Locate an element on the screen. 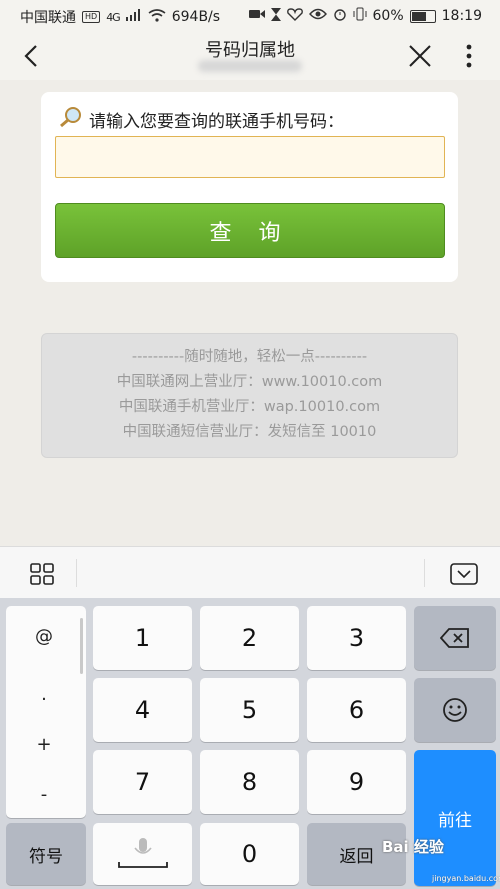  key-6: 6 is located at coordinates (356, 710).